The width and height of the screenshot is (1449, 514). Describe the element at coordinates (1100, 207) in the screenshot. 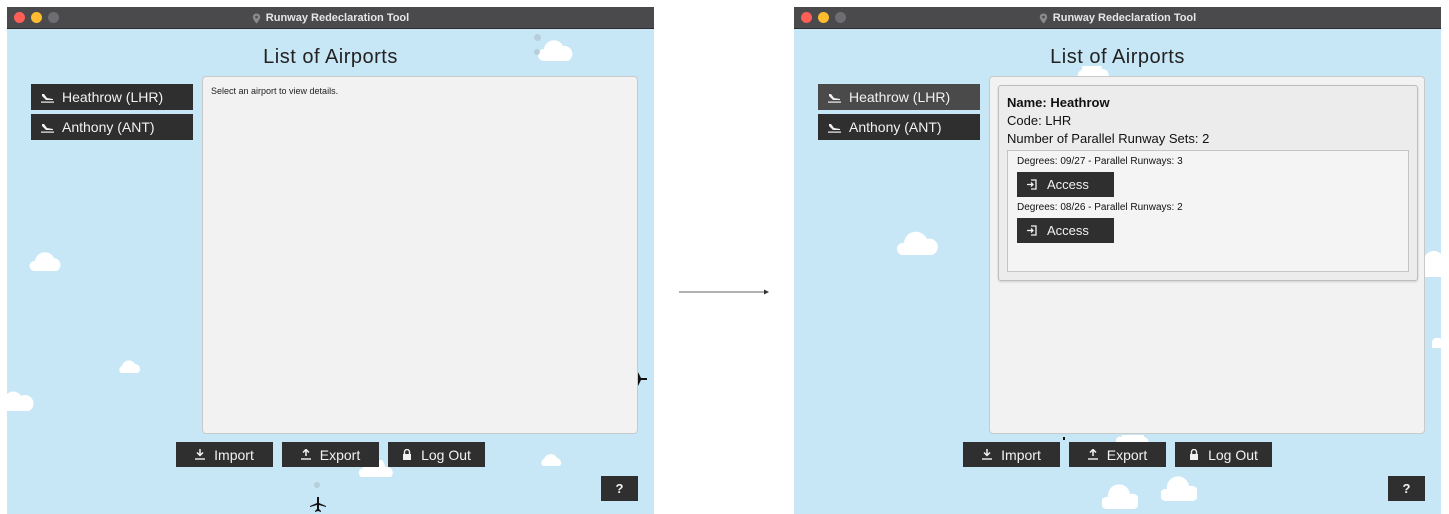

I see `runway-set-label: Degrees: 08/26 - Parallel Runways: 2` at that location.